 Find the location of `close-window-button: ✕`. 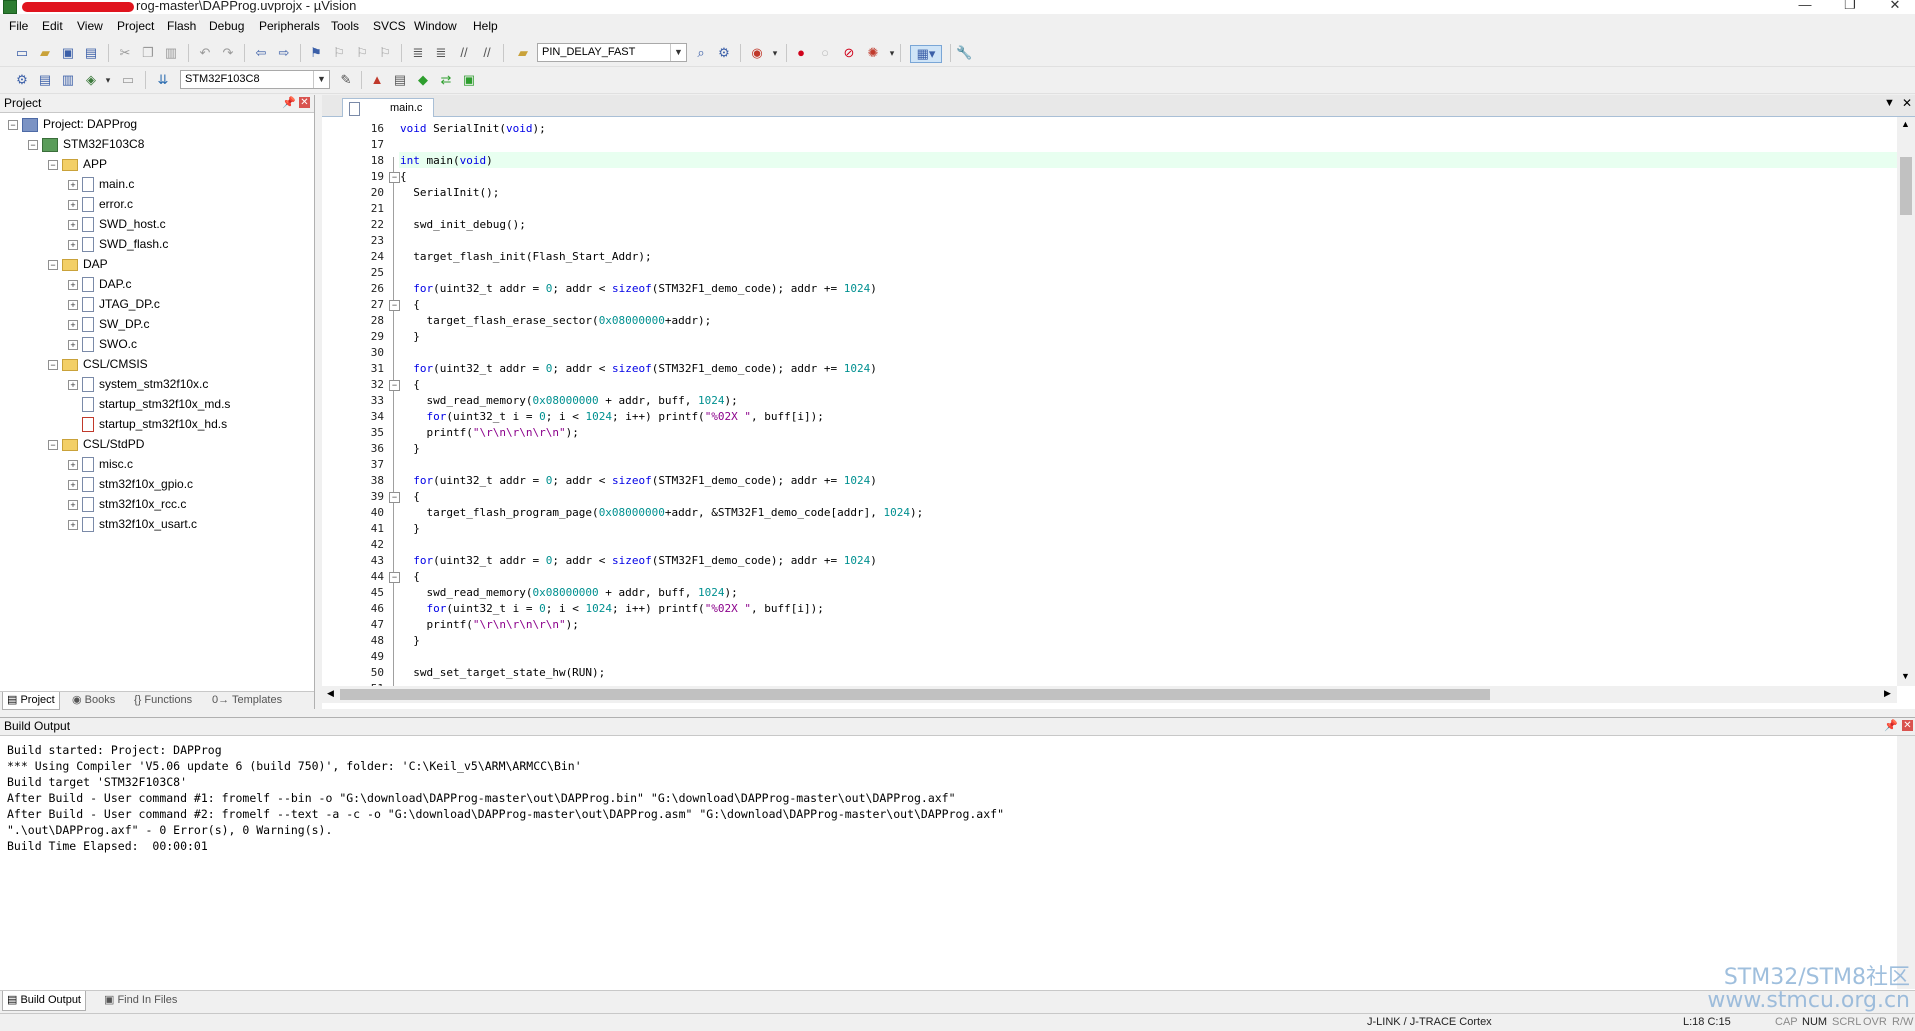

close-window-button: ✕ is located at coordinates (1895, 6).